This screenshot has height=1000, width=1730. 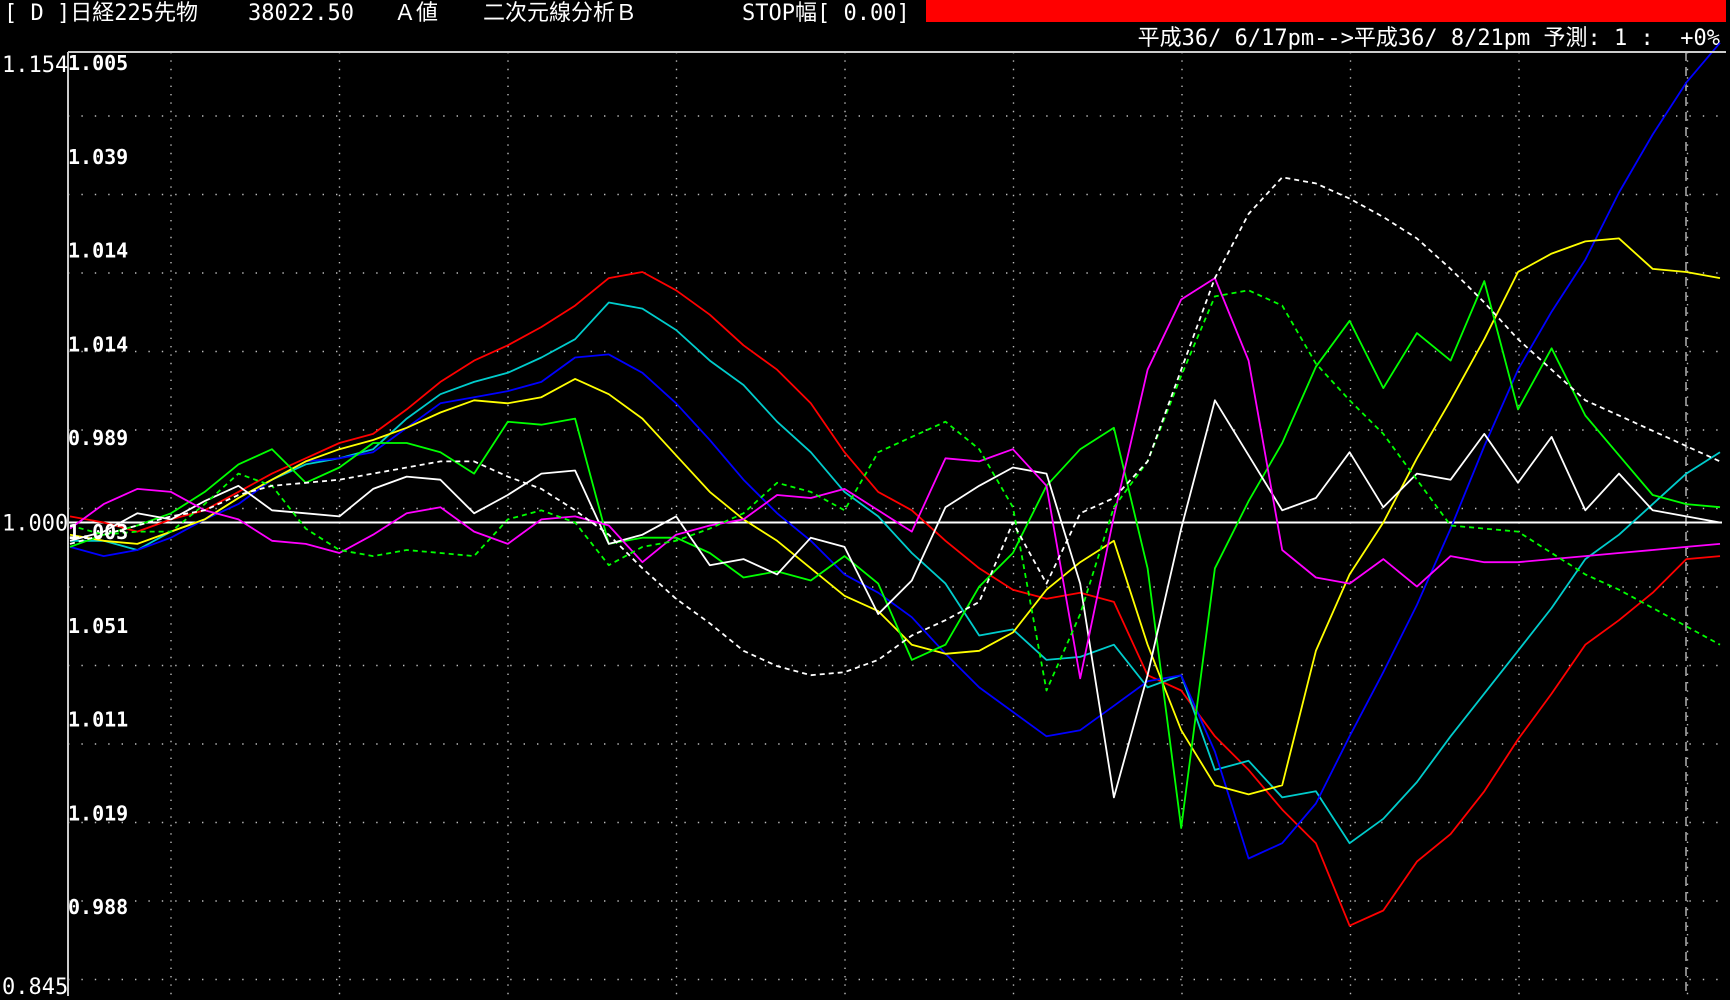 I want to click on y-axis-bottom-label: 0.845, so click(x=35, y=987).